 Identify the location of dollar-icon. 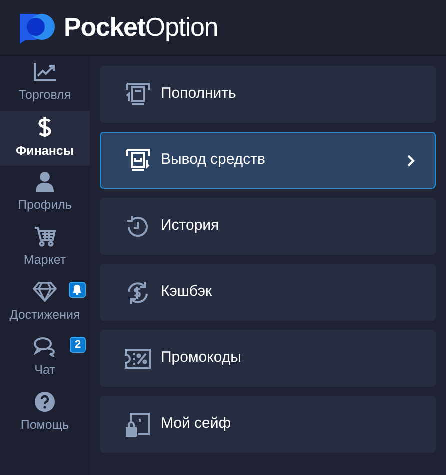
(45, 127).